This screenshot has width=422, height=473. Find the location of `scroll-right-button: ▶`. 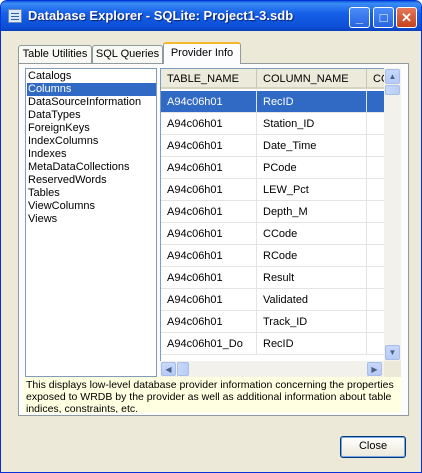

scroll-right-button: ▶ is located at coordinates (374, 369).